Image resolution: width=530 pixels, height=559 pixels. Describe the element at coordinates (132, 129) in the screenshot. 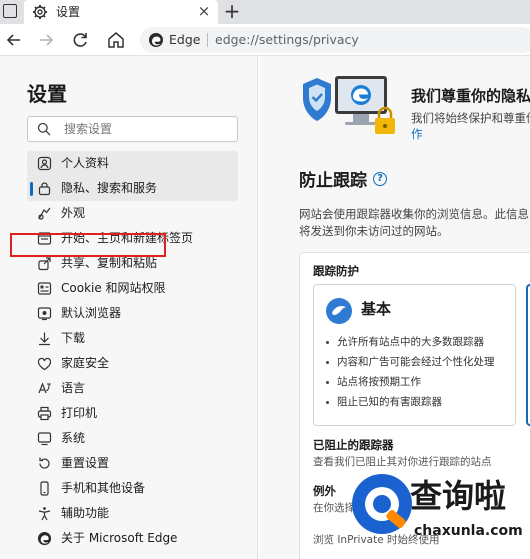

I see `search-input: 搜索设置` at that location.